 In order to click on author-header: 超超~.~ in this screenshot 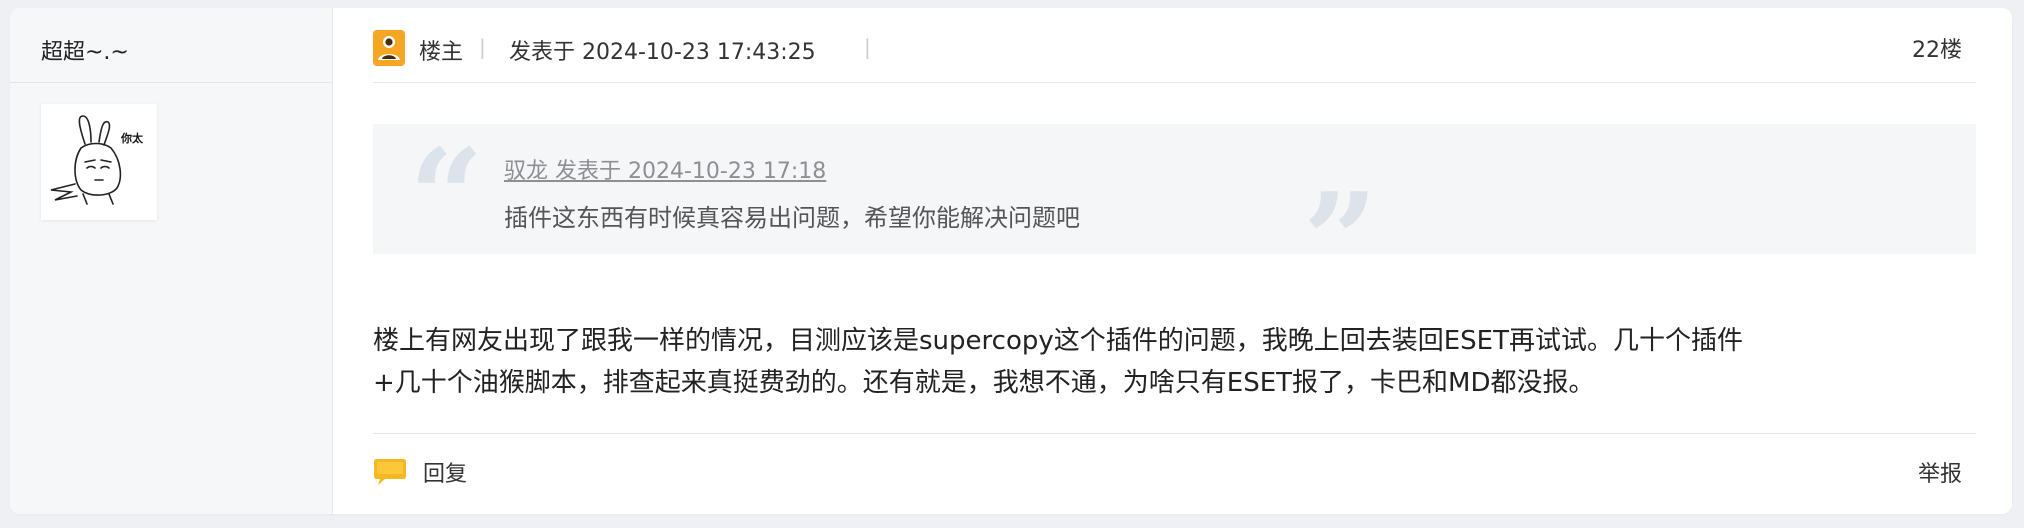, I will do `click(171, 45)`.